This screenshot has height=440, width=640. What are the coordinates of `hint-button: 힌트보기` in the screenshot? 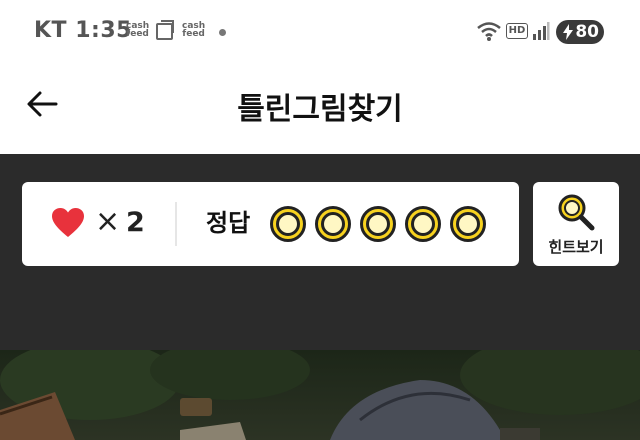 It's located at (576, 224).